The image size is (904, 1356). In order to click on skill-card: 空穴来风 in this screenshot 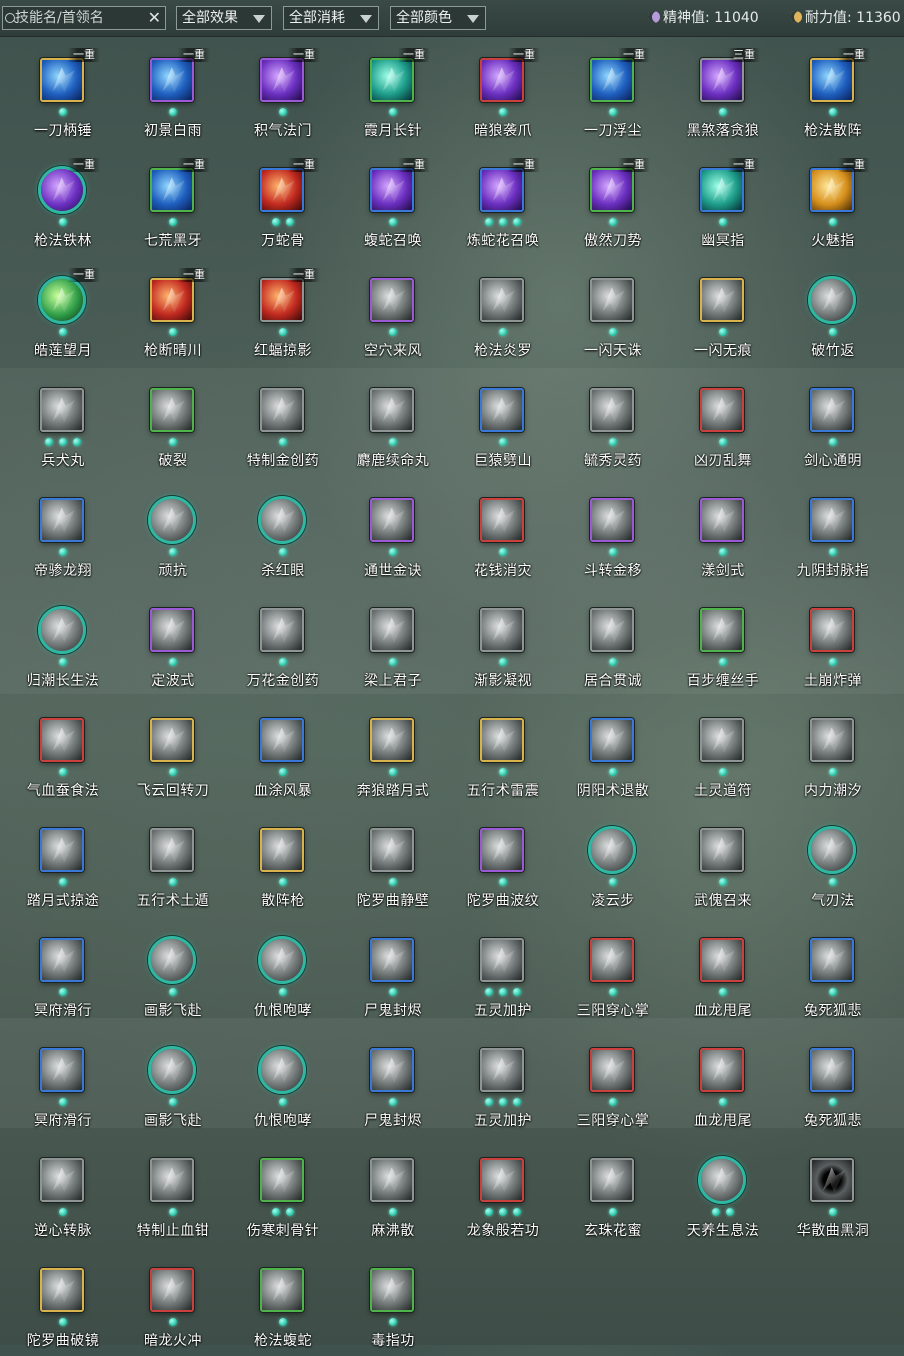, I will do `click(393, 316)`.